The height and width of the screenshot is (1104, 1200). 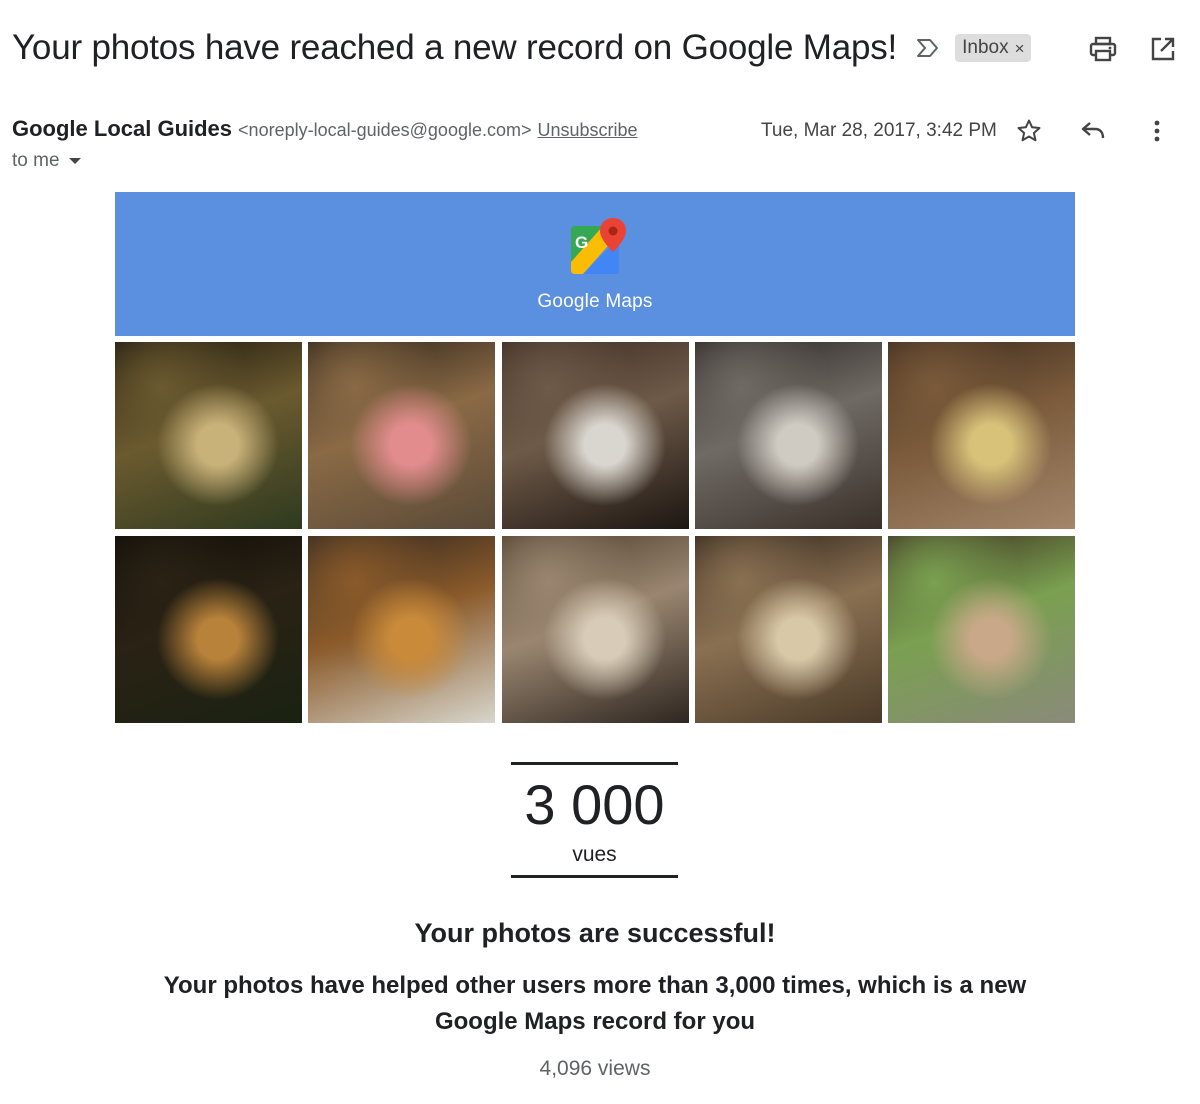 I want to click on reply-icon, so click(x=1093, y=131).